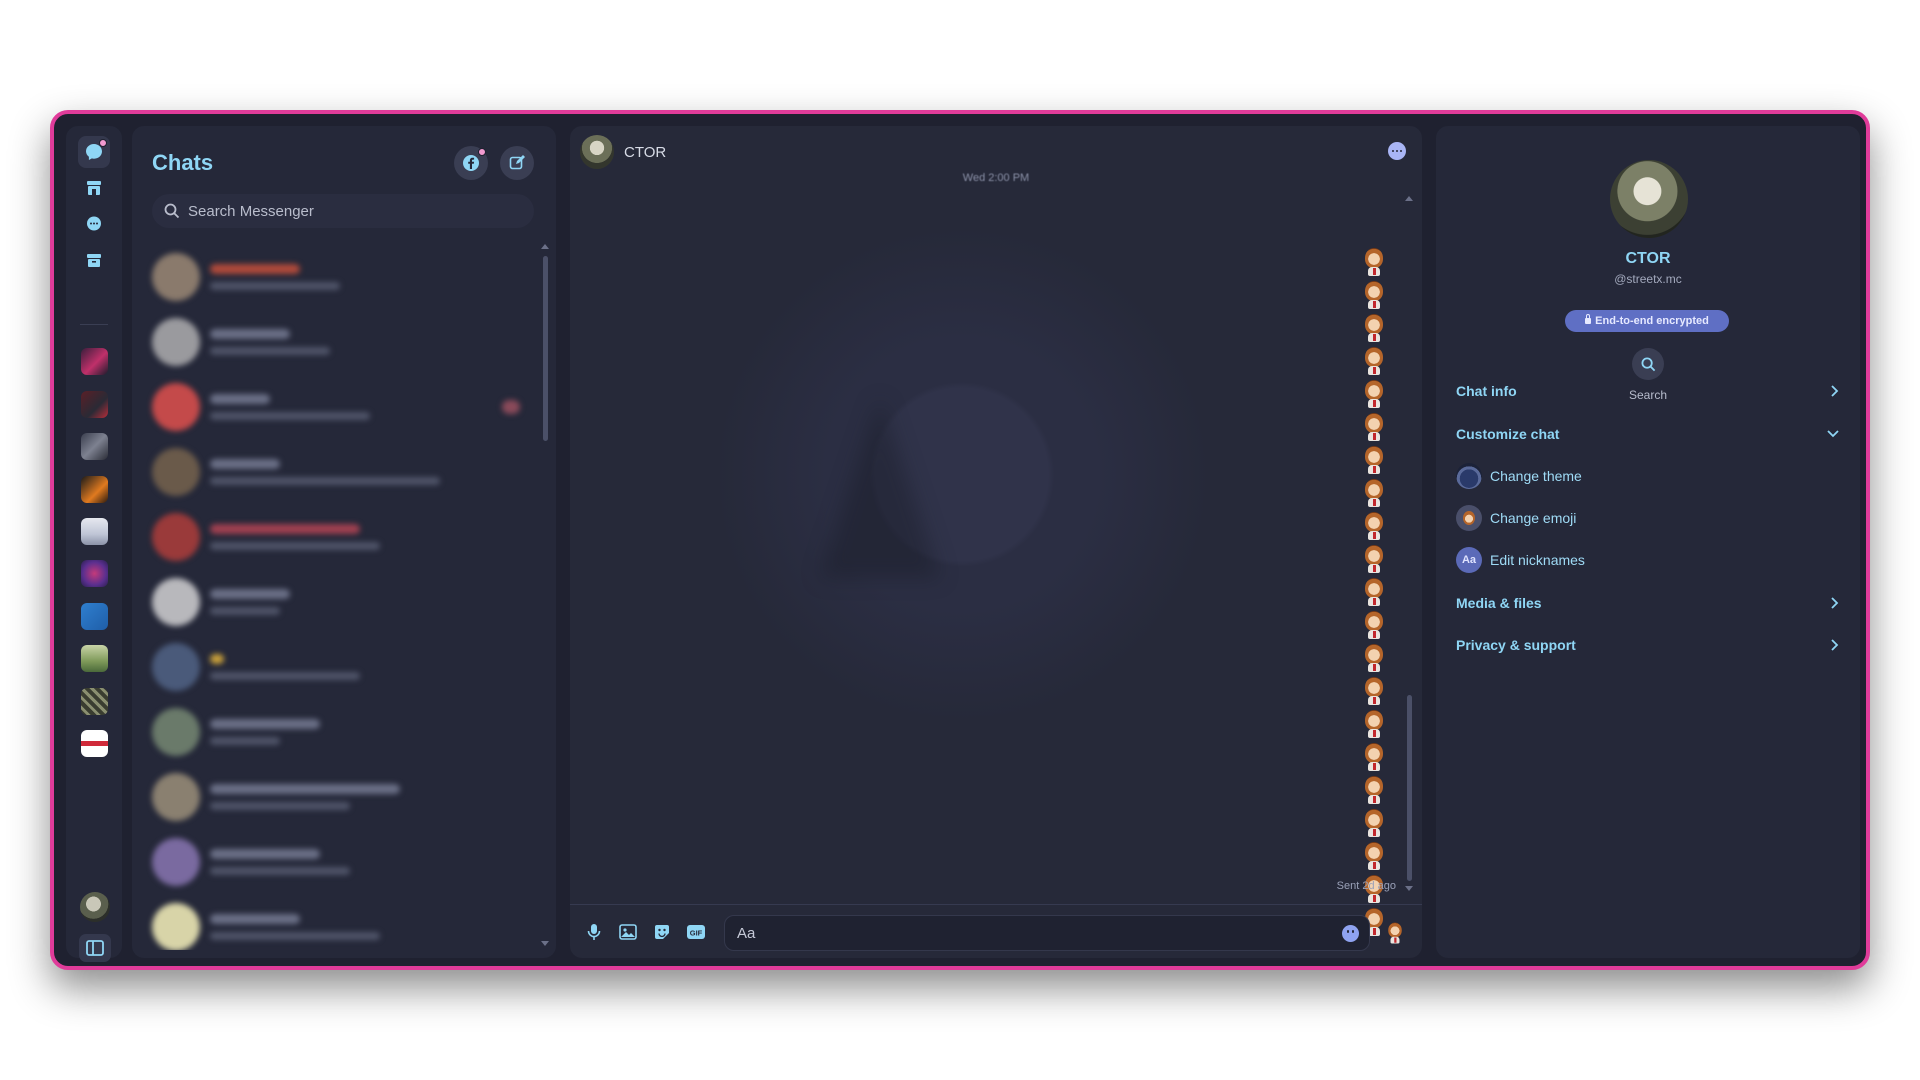 Image resolution: width=1920 pixels, height=1080 pixels. Describe the element at coordinates (1533, 518) in the screenshot. I see `change-emoji-label: Change emoji` at that location.